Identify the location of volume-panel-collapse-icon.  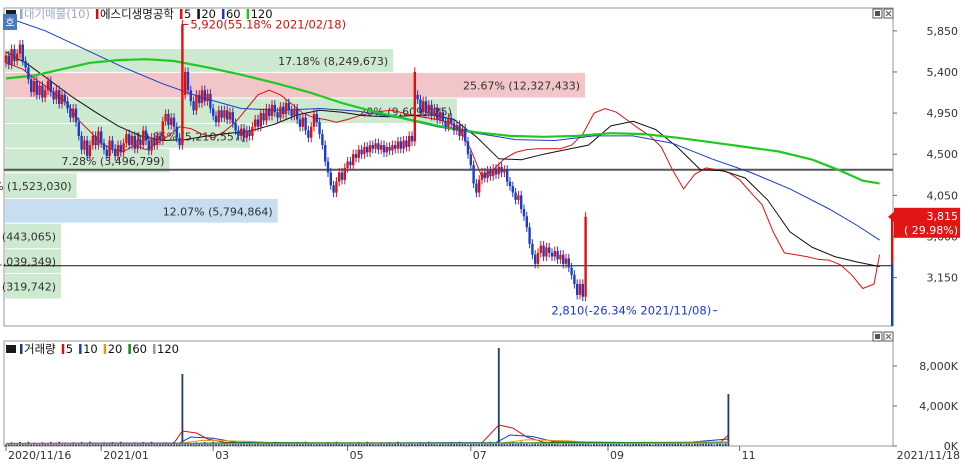
(11, 349).